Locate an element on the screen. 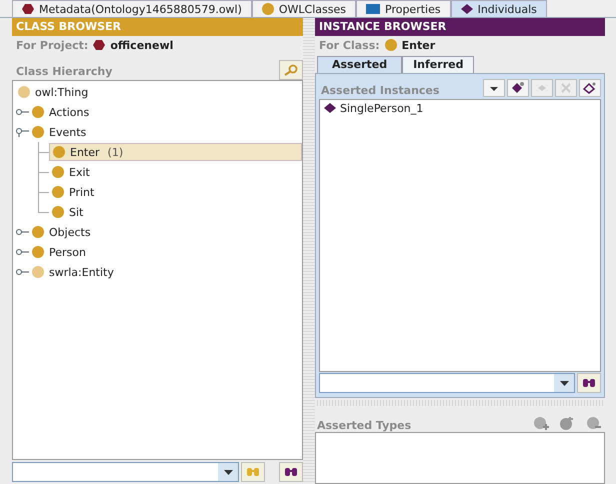 The width and height of the screenshot is (616, 484). square-icon is located at coordinates (373, 9).